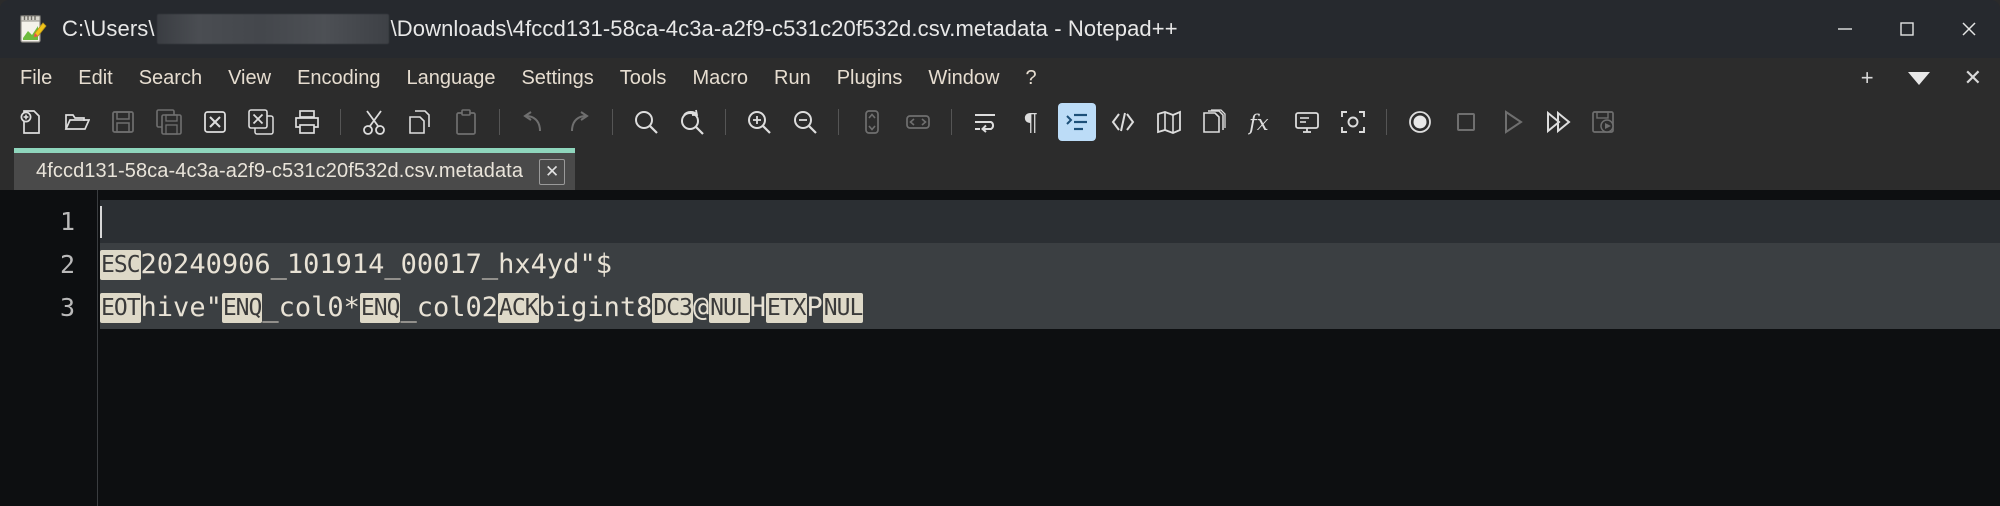 This screenshot has width=2000, height=506. What do you see at coordinates (792, 78) in the screenshot?
I see `menu-run: Run` at bounding box center [792, 78].